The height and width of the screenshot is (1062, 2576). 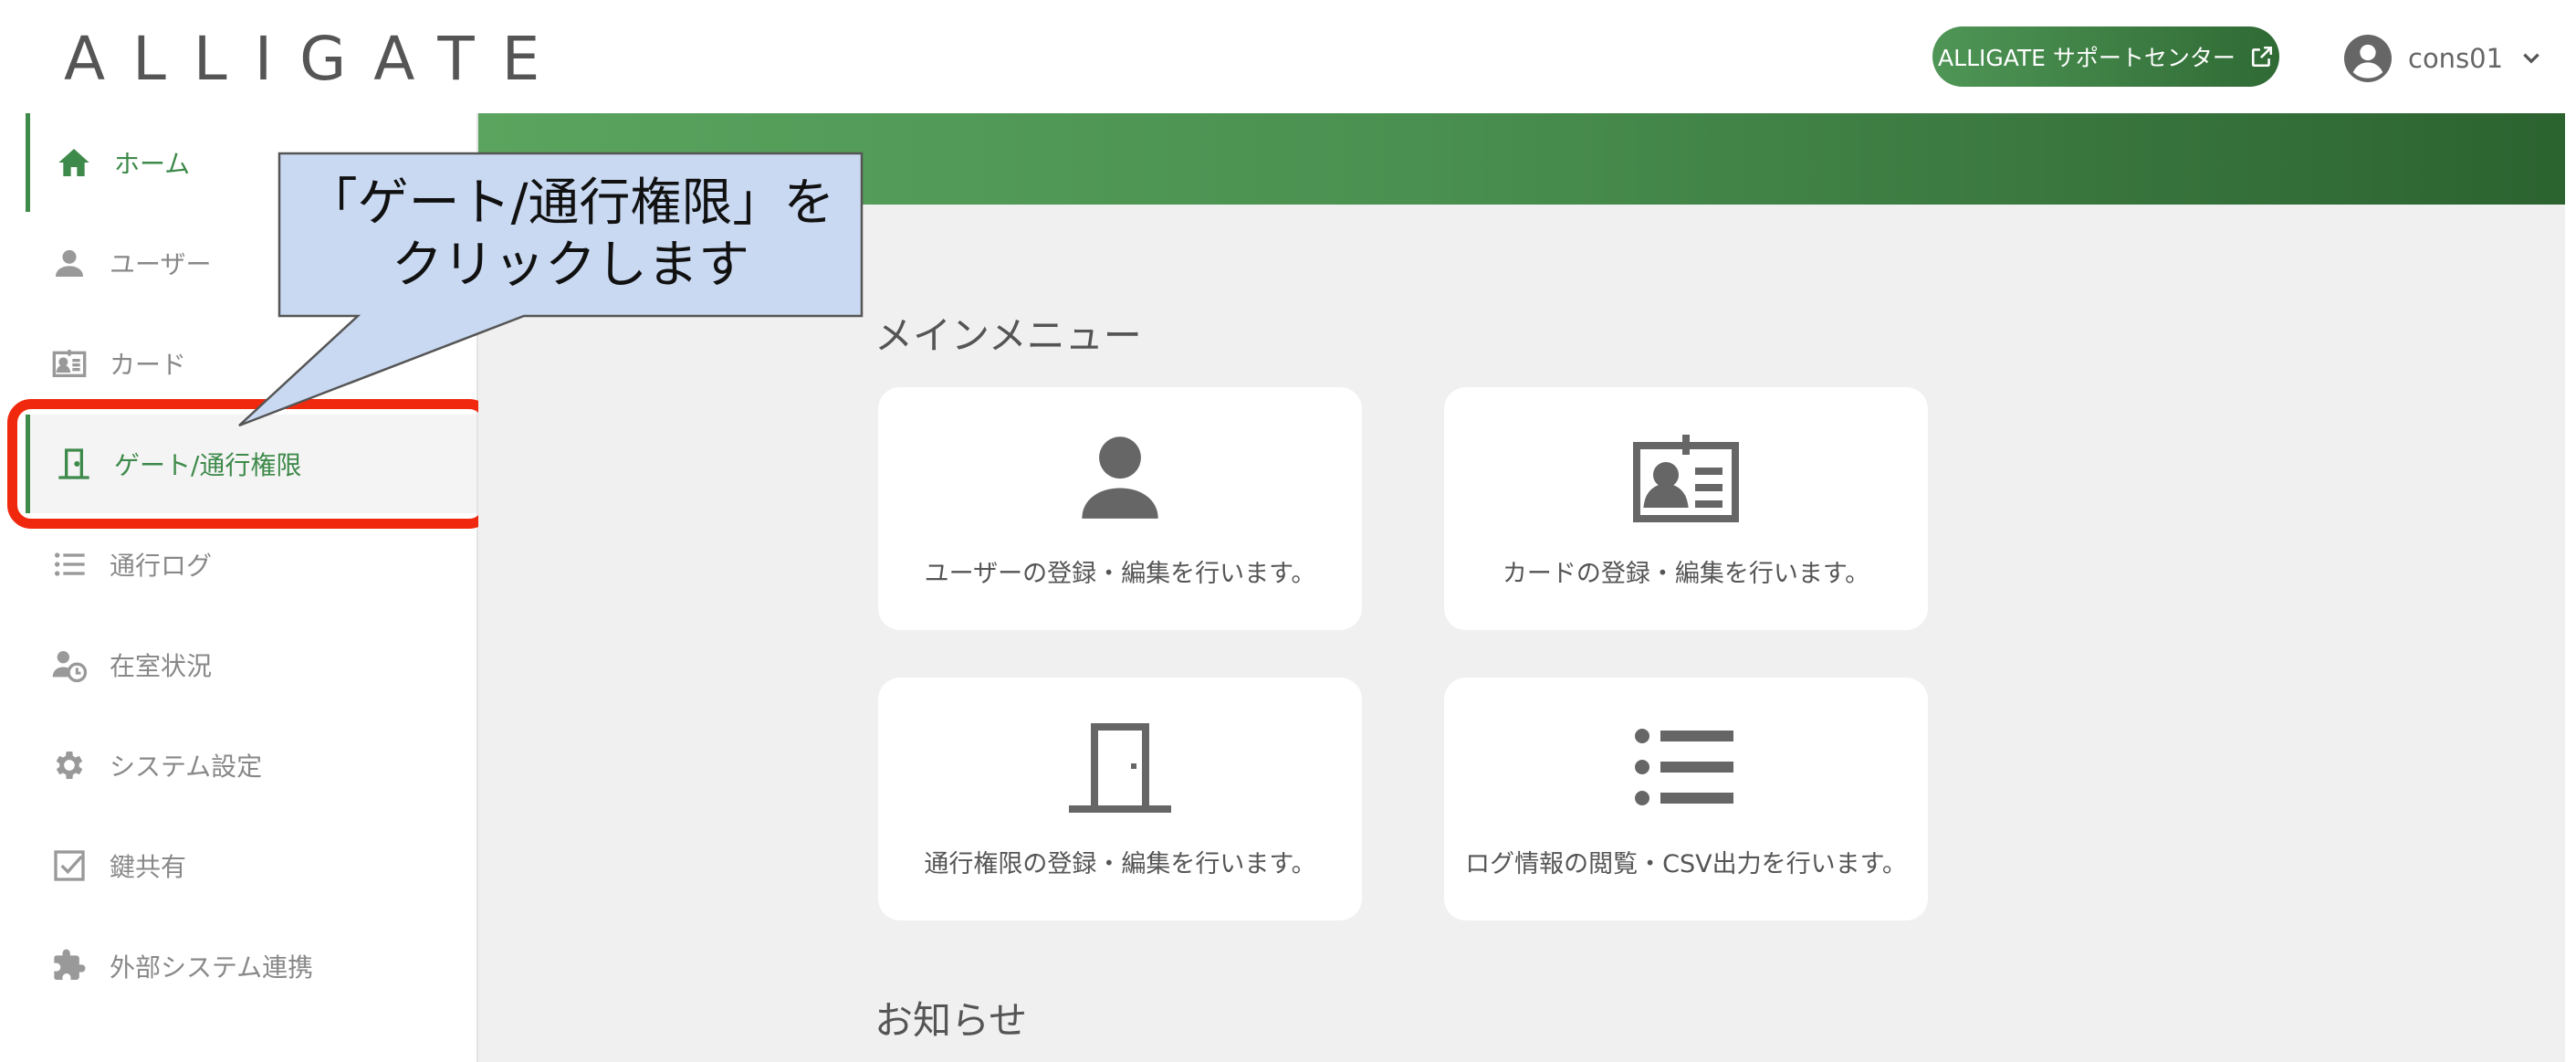 I want to click on sidebar-item-key-sharing: 鍵共有, so click(x=251, y=865).